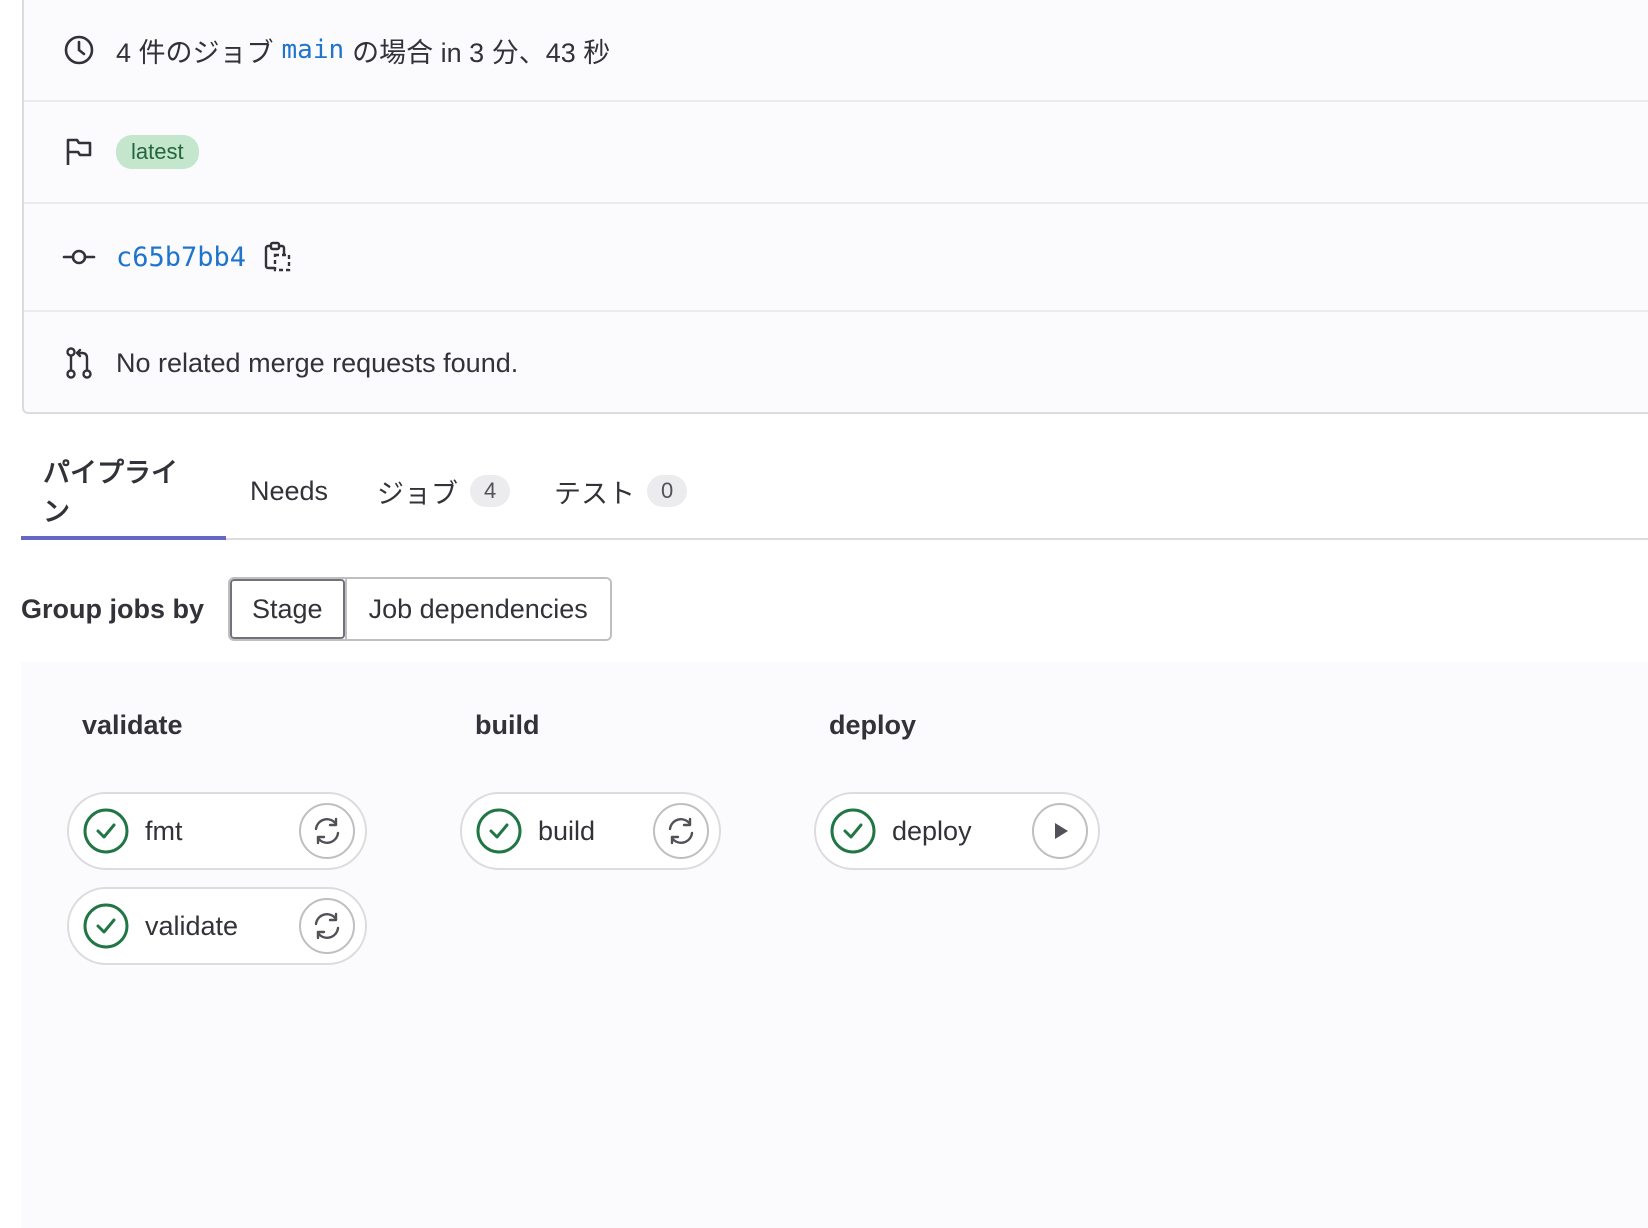 The height and width of the screenshot is (1228, 1648). I want to click on flag-icon, so click(79, 152).